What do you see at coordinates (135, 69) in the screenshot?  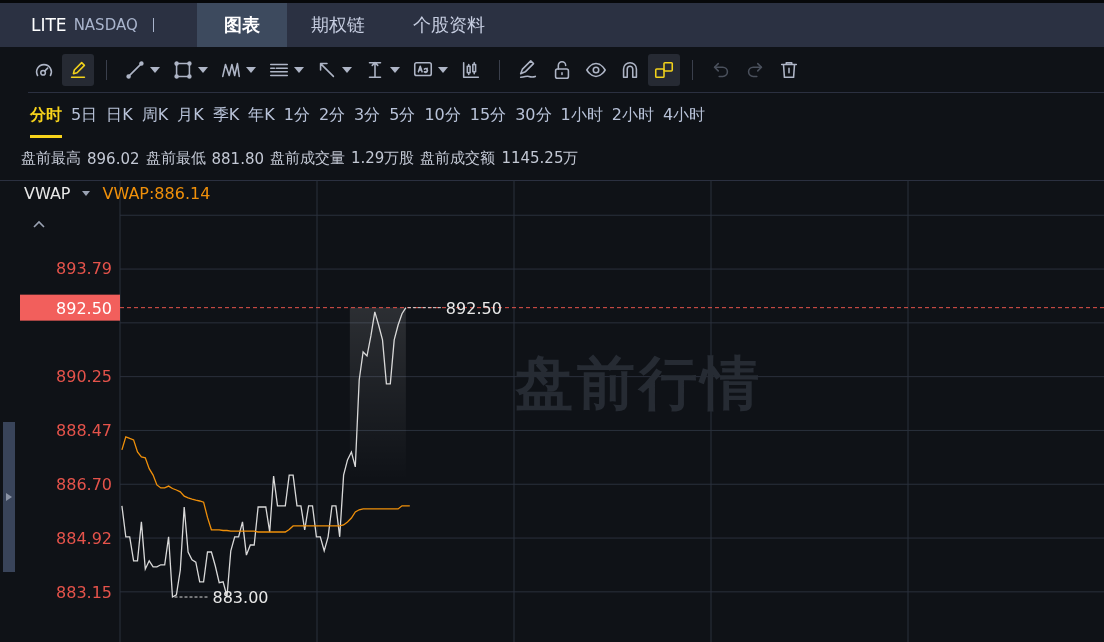 I see `line-tool-icon` at bounding box center [135, 69].